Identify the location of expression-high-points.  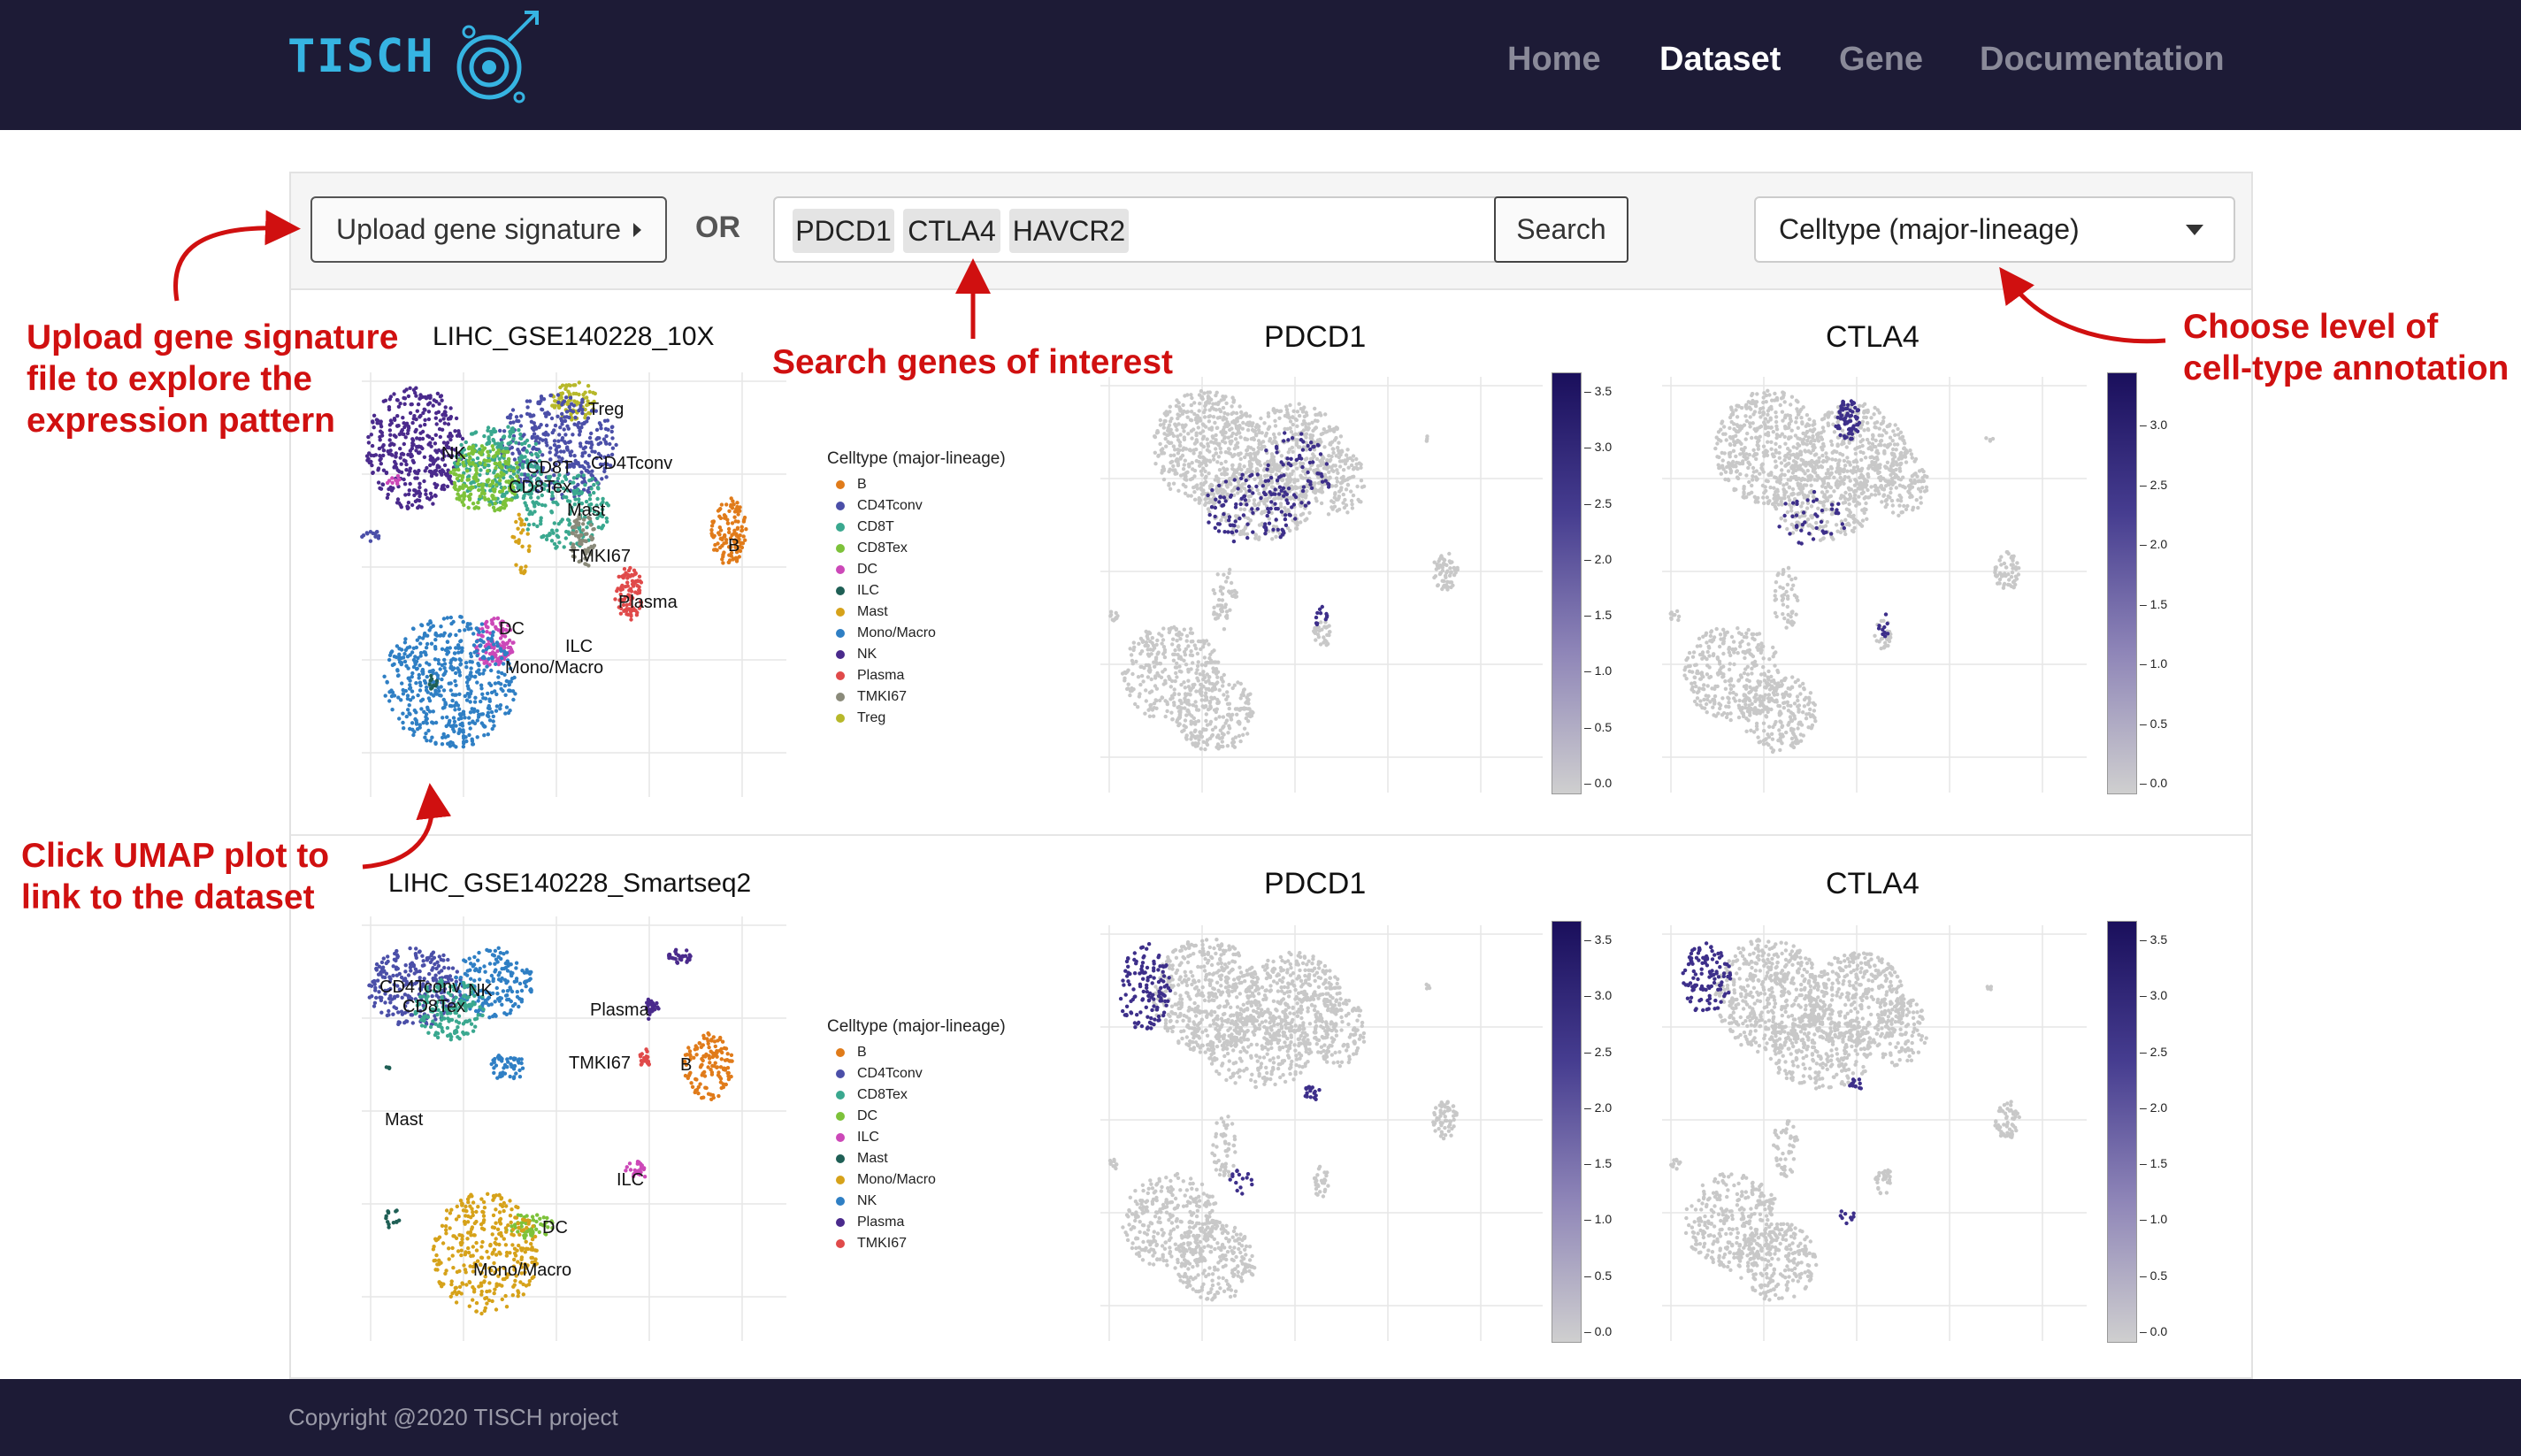
(1241, 1182).